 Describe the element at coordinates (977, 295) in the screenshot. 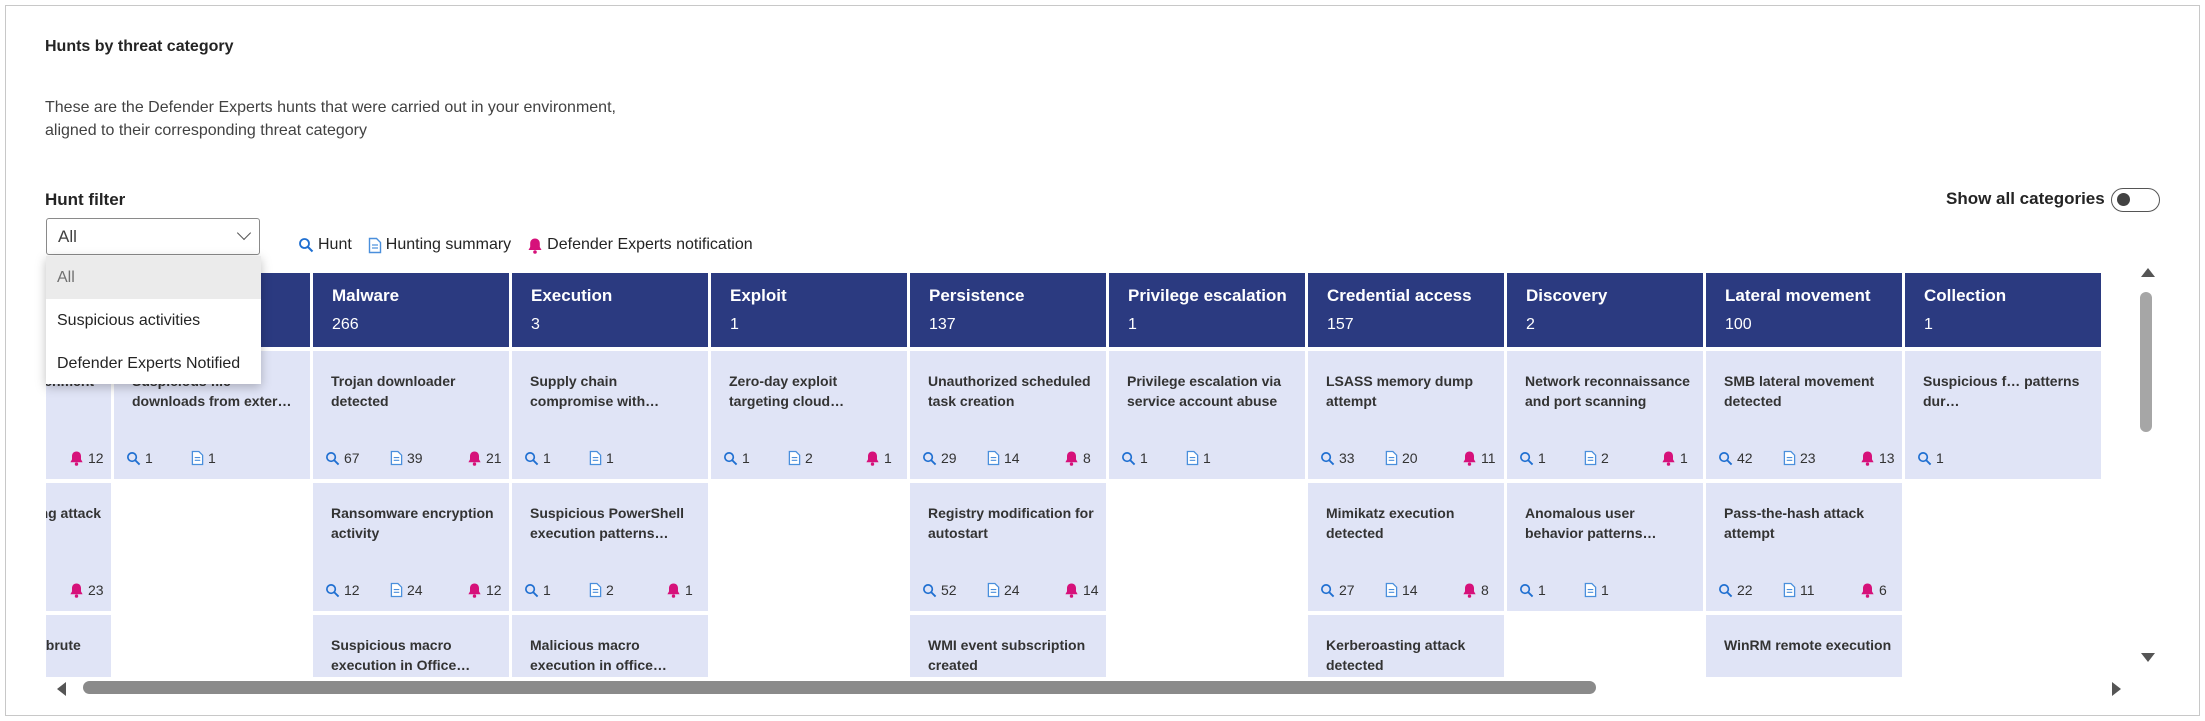

I see `category-name: Persistence` at that location.